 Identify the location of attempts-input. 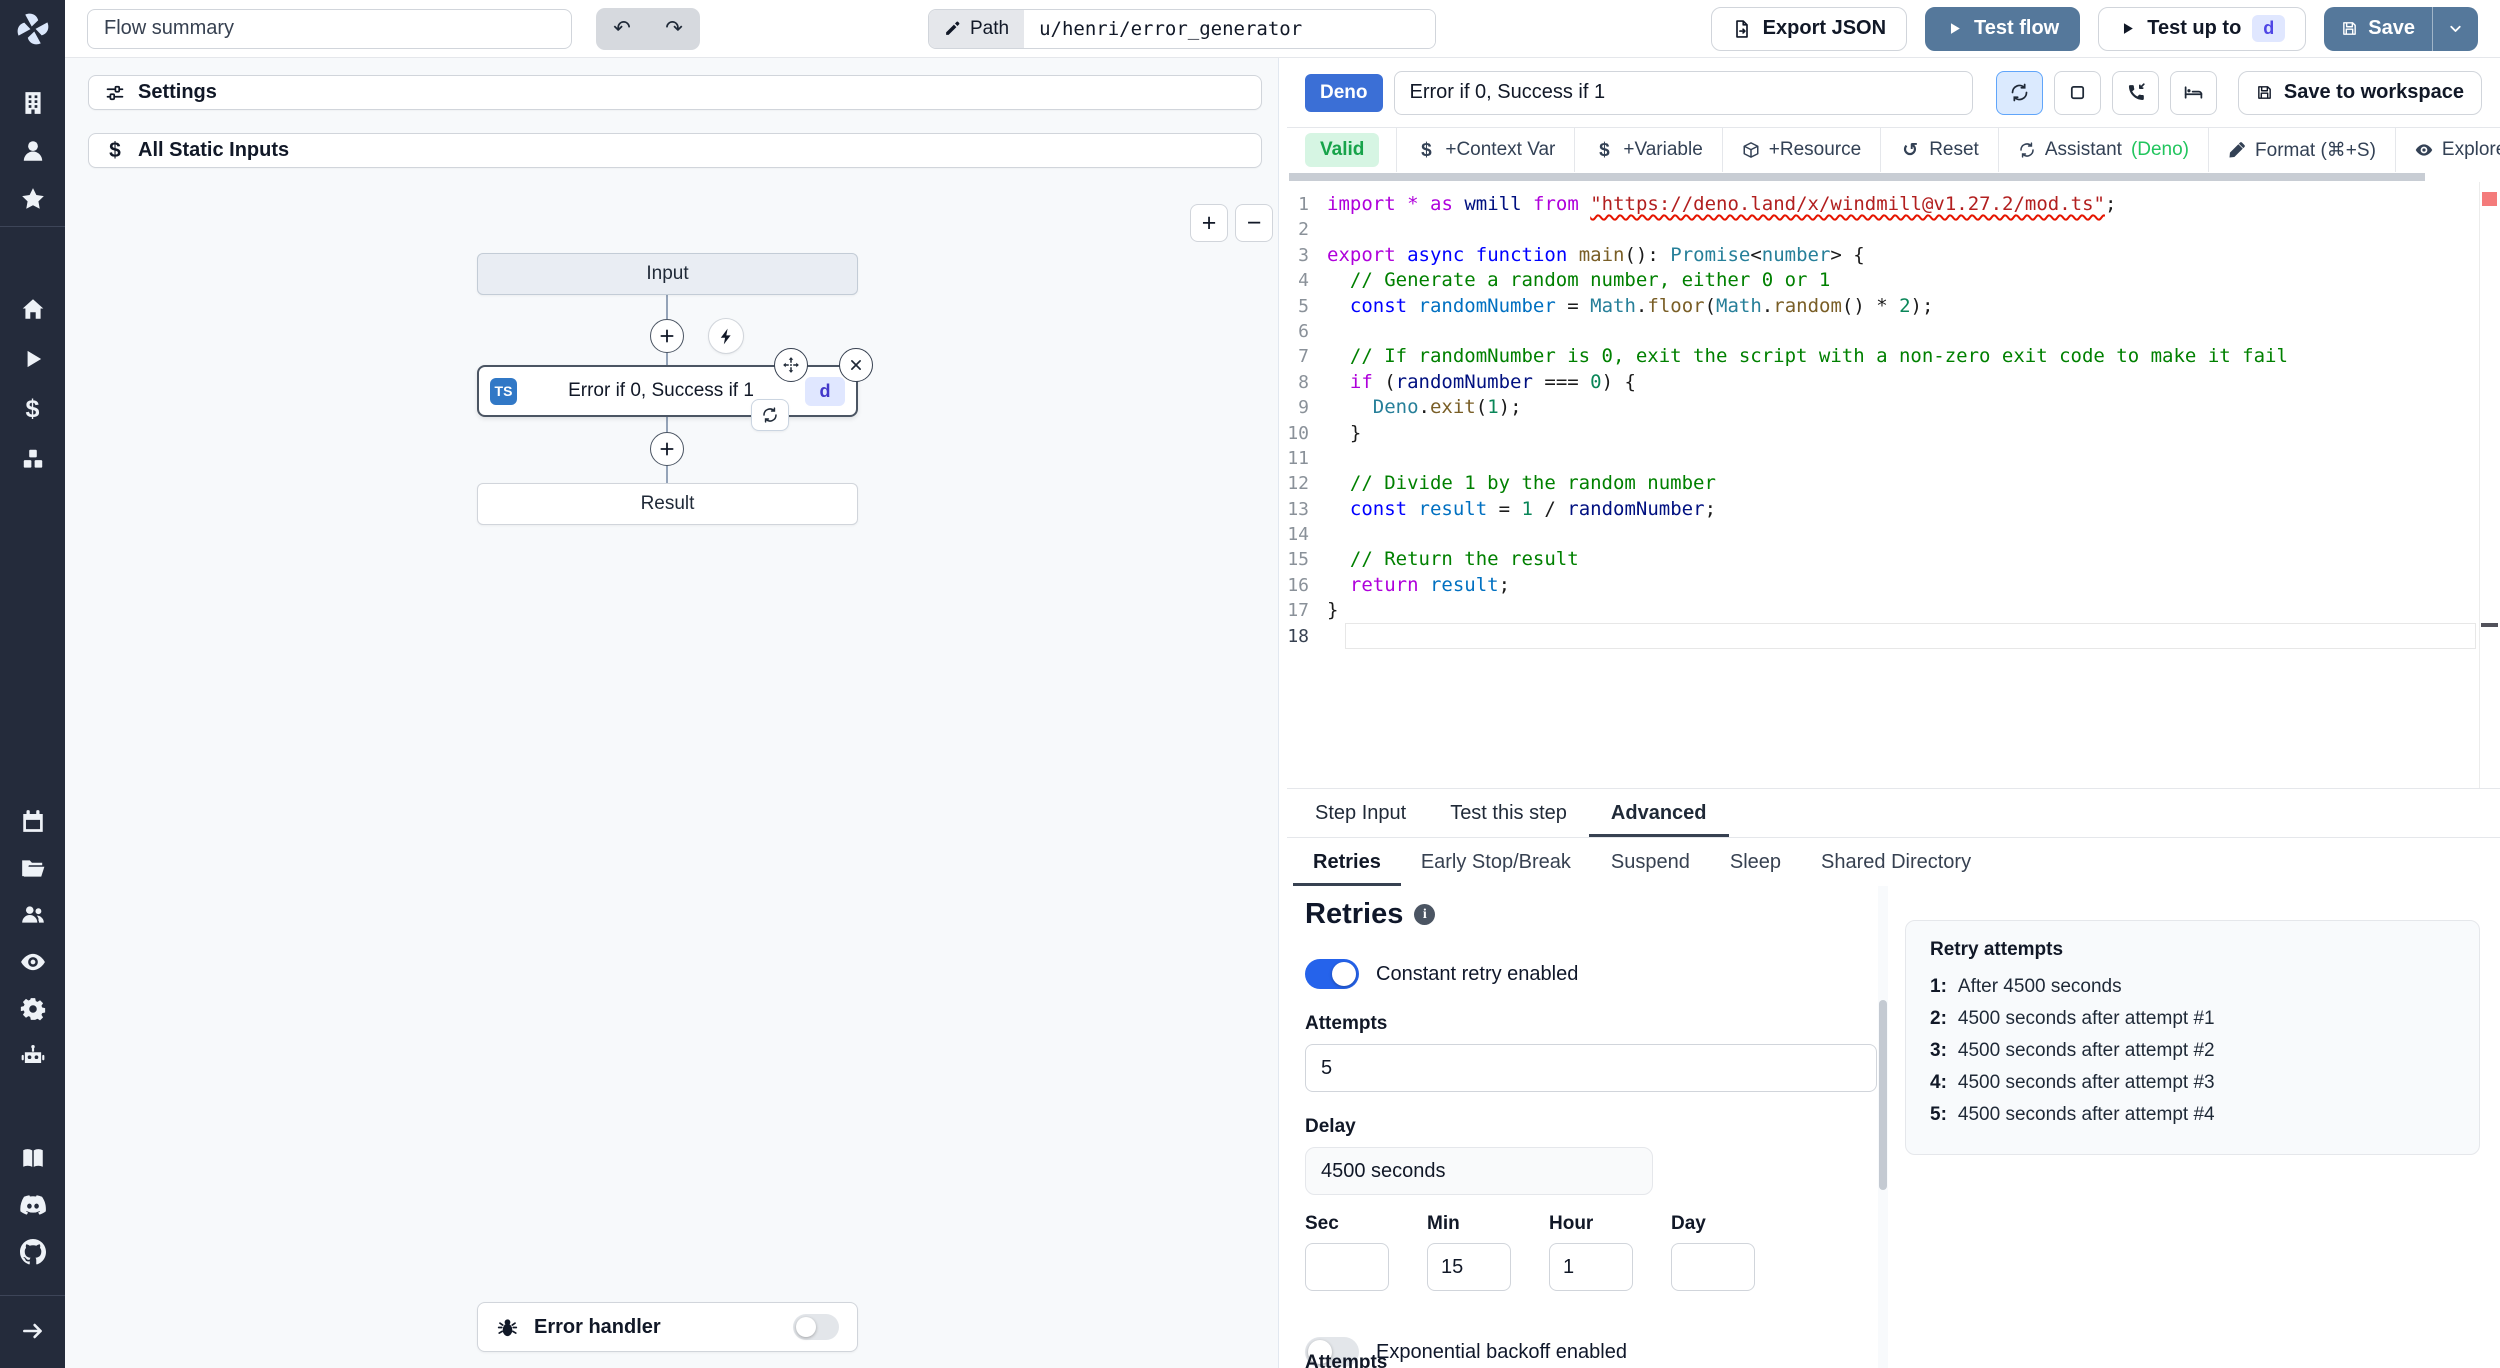
(1591, 1068).